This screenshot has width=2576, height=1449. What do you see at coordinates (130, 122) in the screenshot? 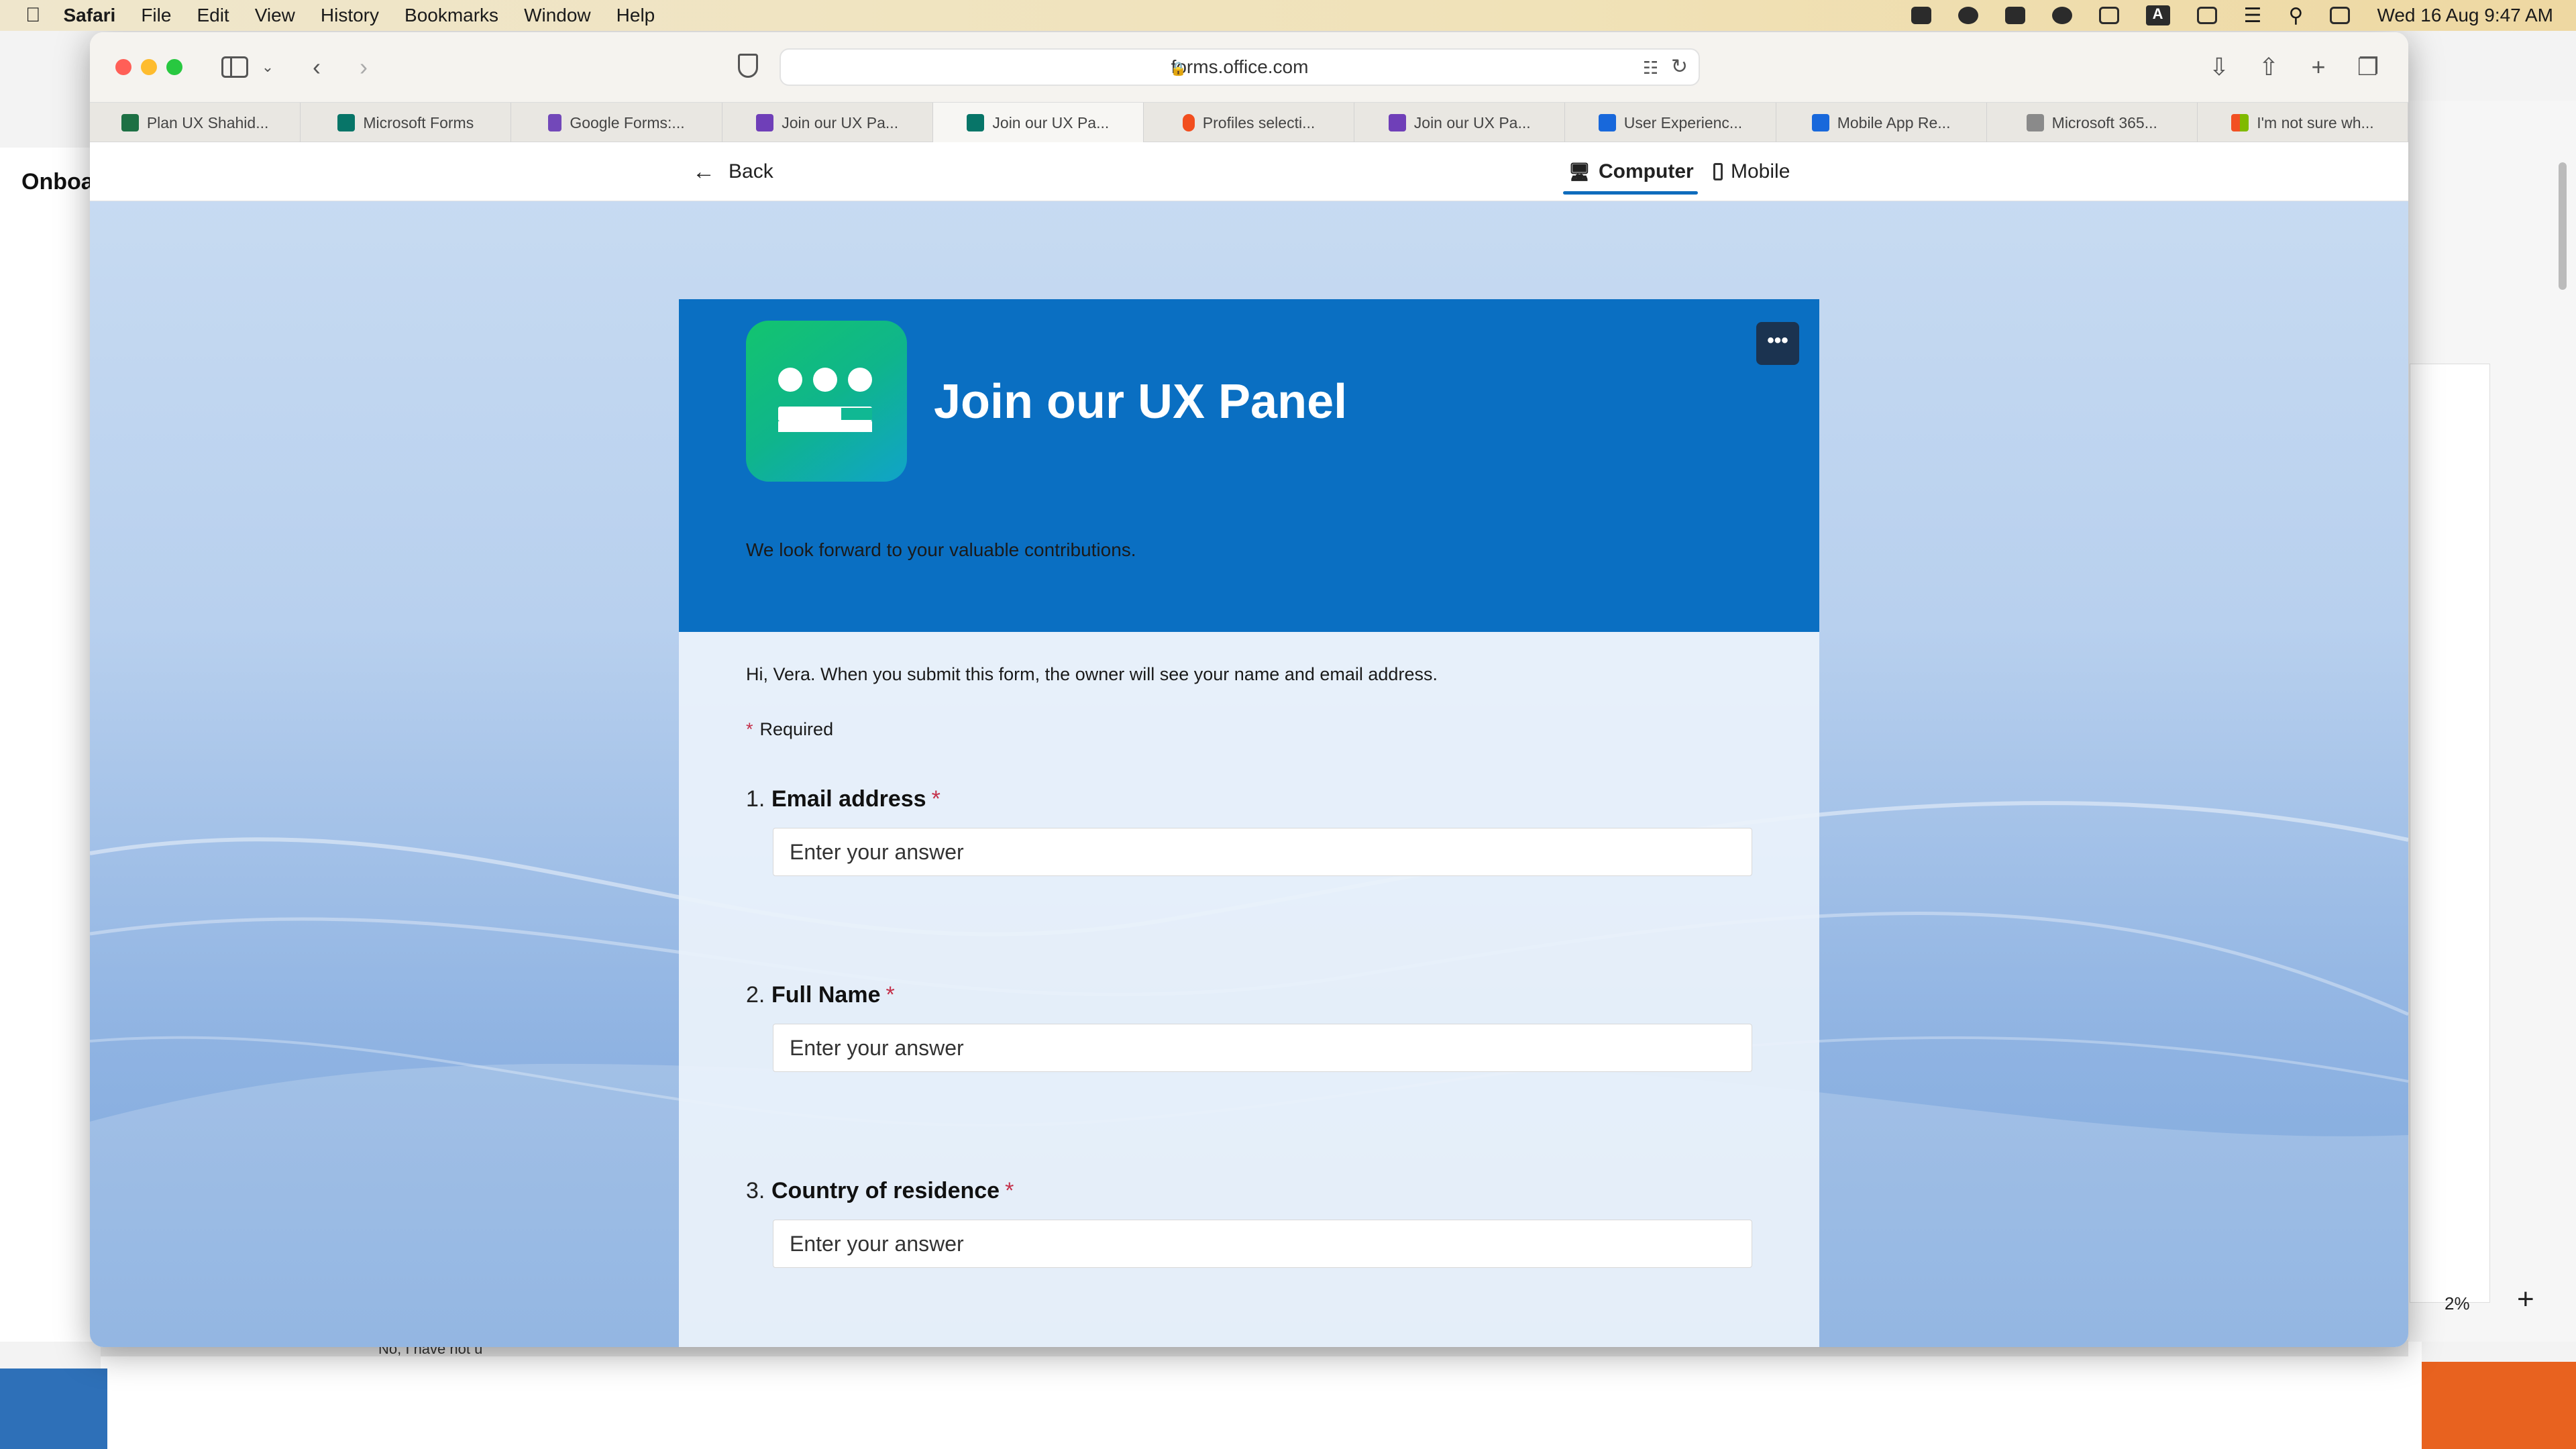
I see `excel-icon` at bounding box center [130, 122].